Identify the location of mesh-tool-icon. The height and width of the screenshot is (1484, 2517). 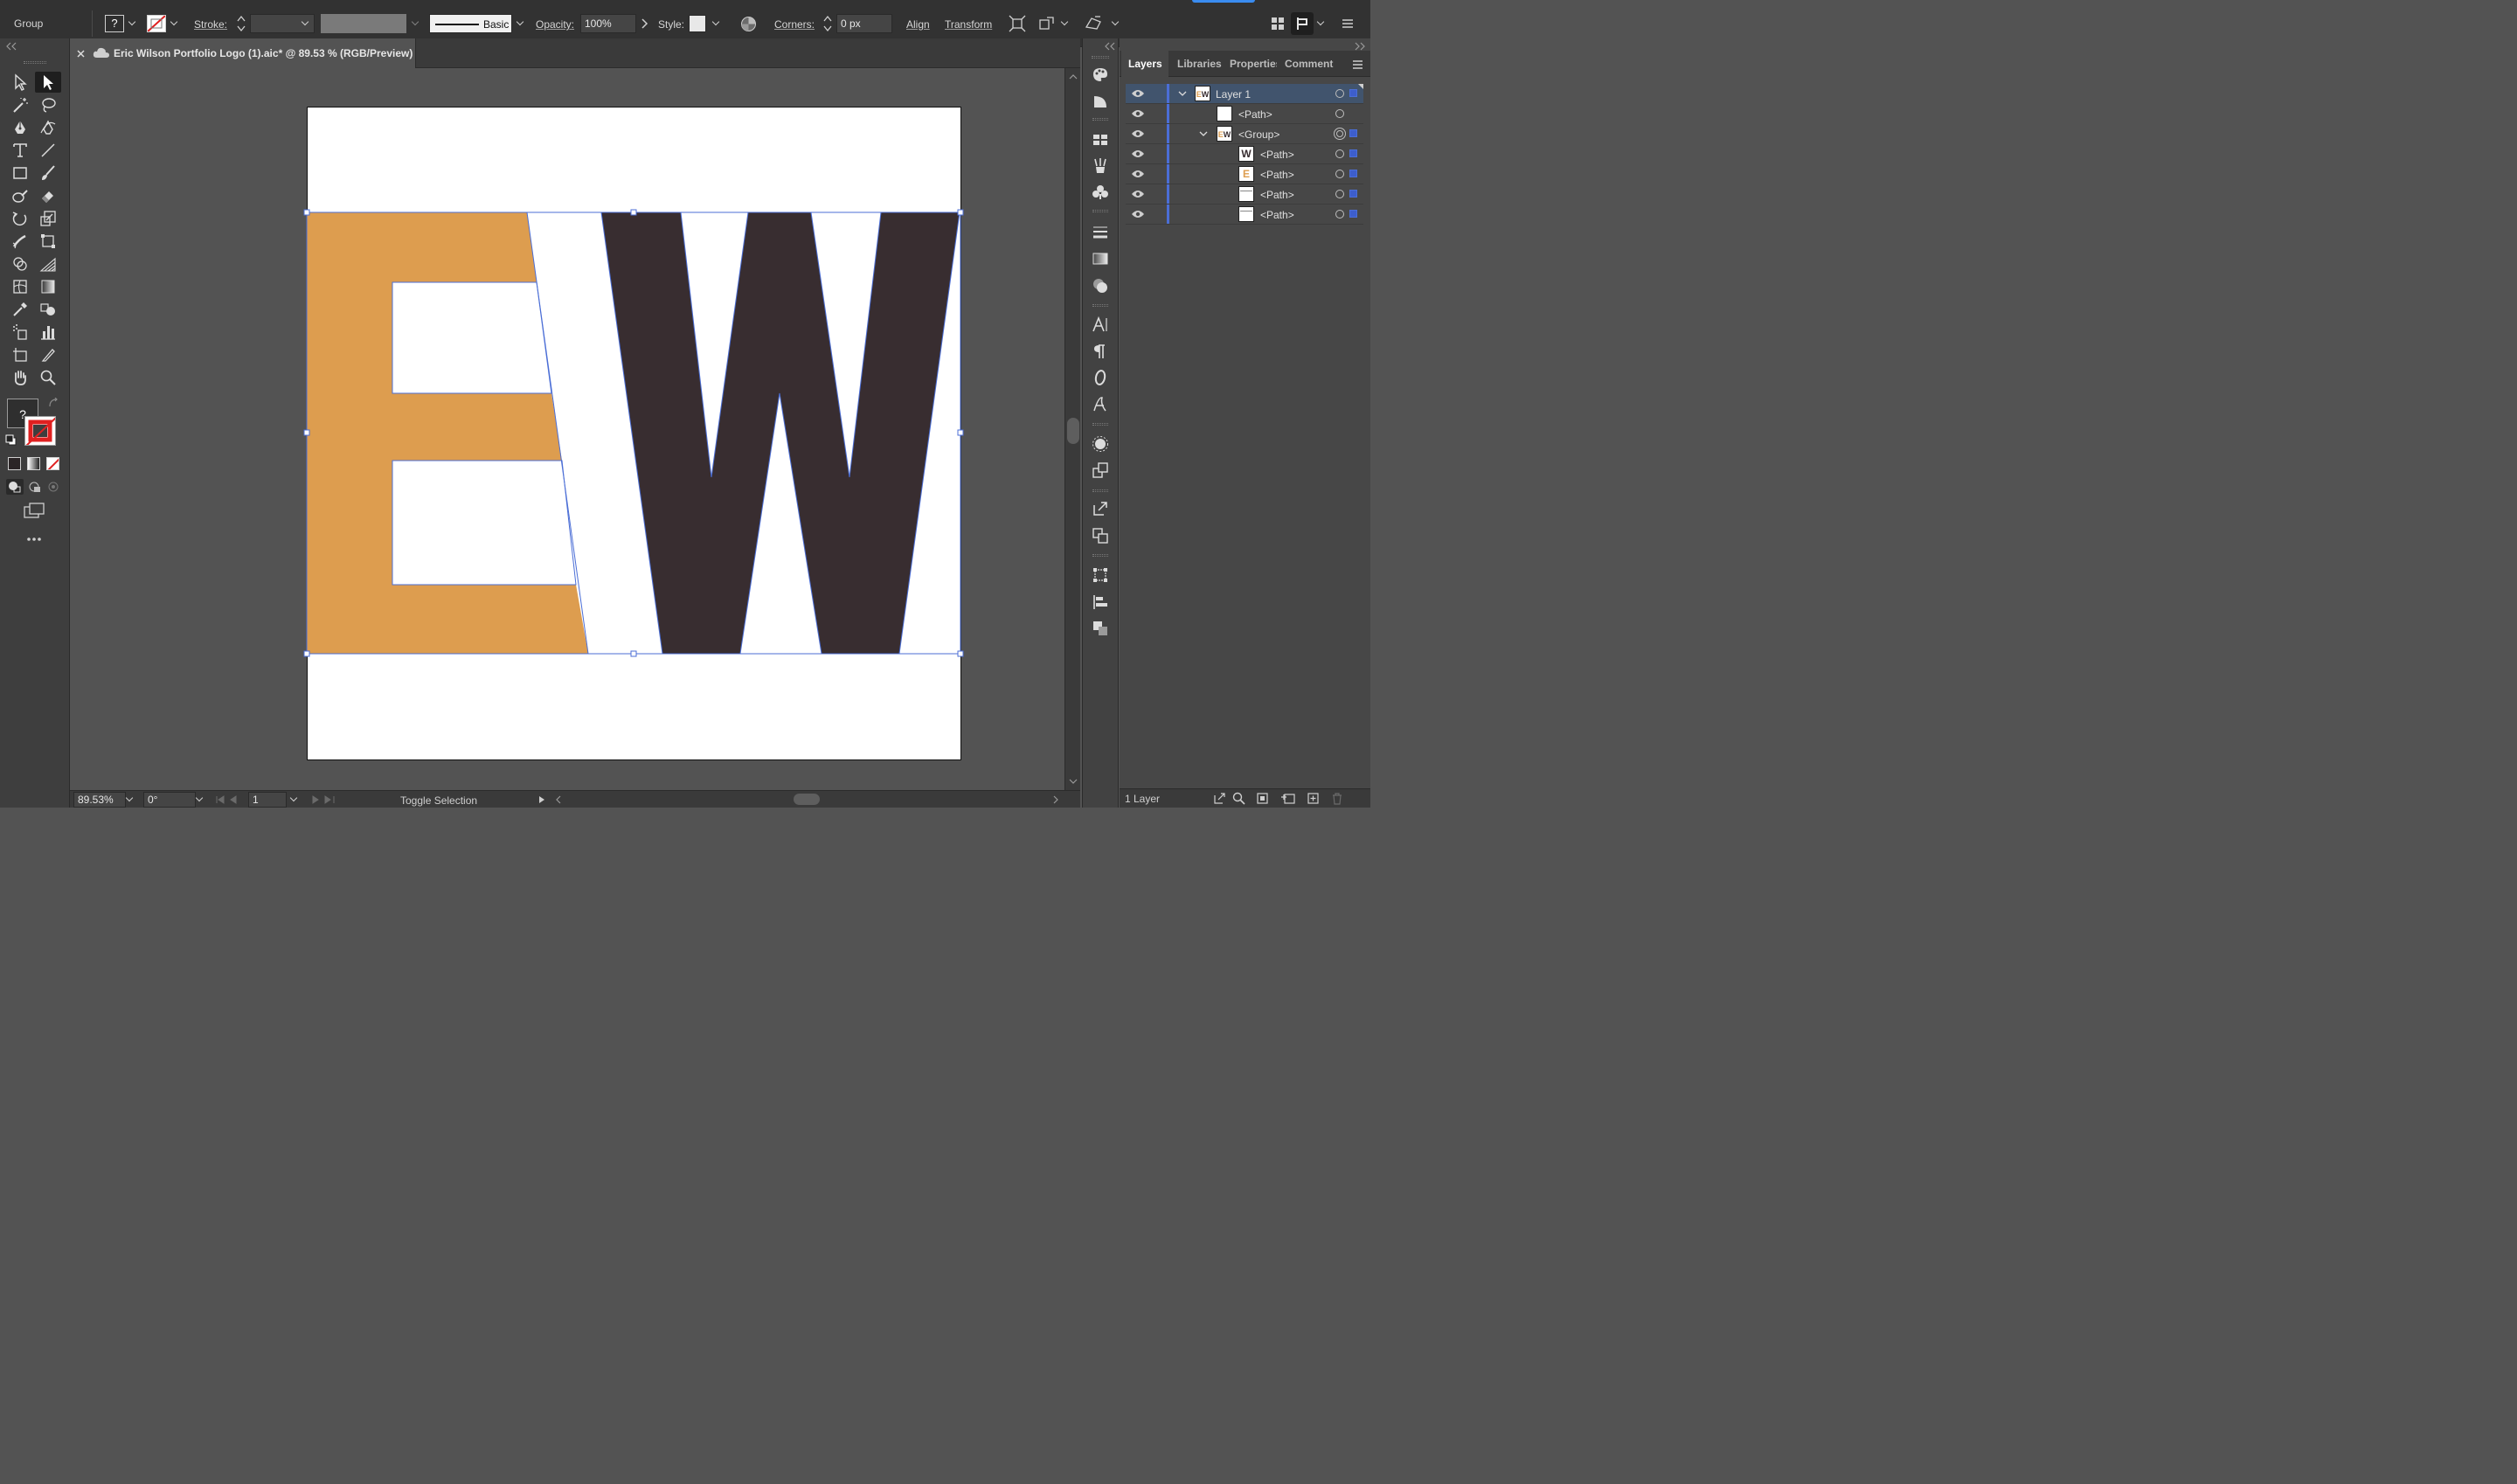
(20, 286).